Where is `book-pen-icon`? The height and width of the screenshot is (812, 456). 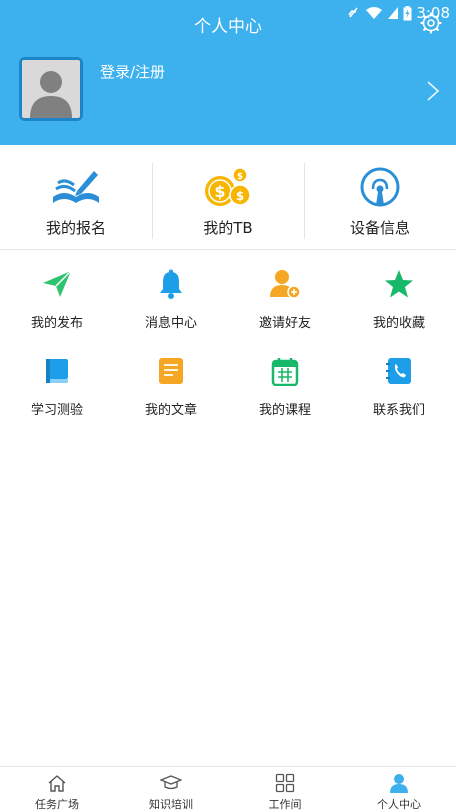
book-pen-icon is located at coordinates (76, 187).